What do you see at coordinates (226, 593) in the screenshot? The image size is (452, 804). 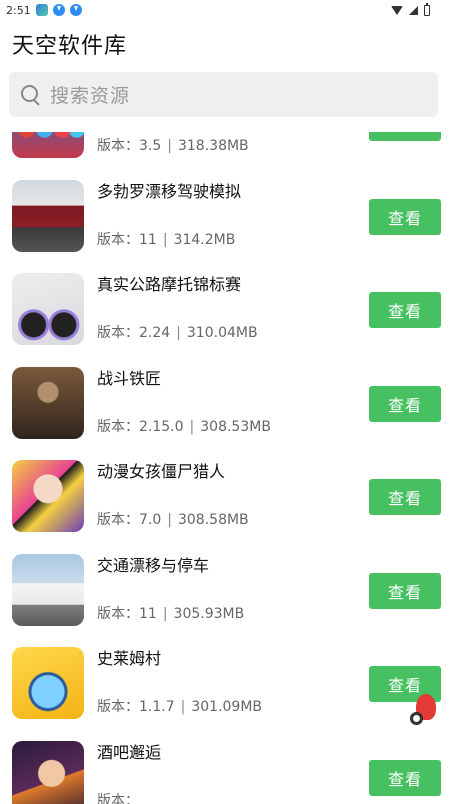 I see `list-item: 交通漂移与停车 版本：11 | 305.93MB 查看` at bounding box center [226, 593].